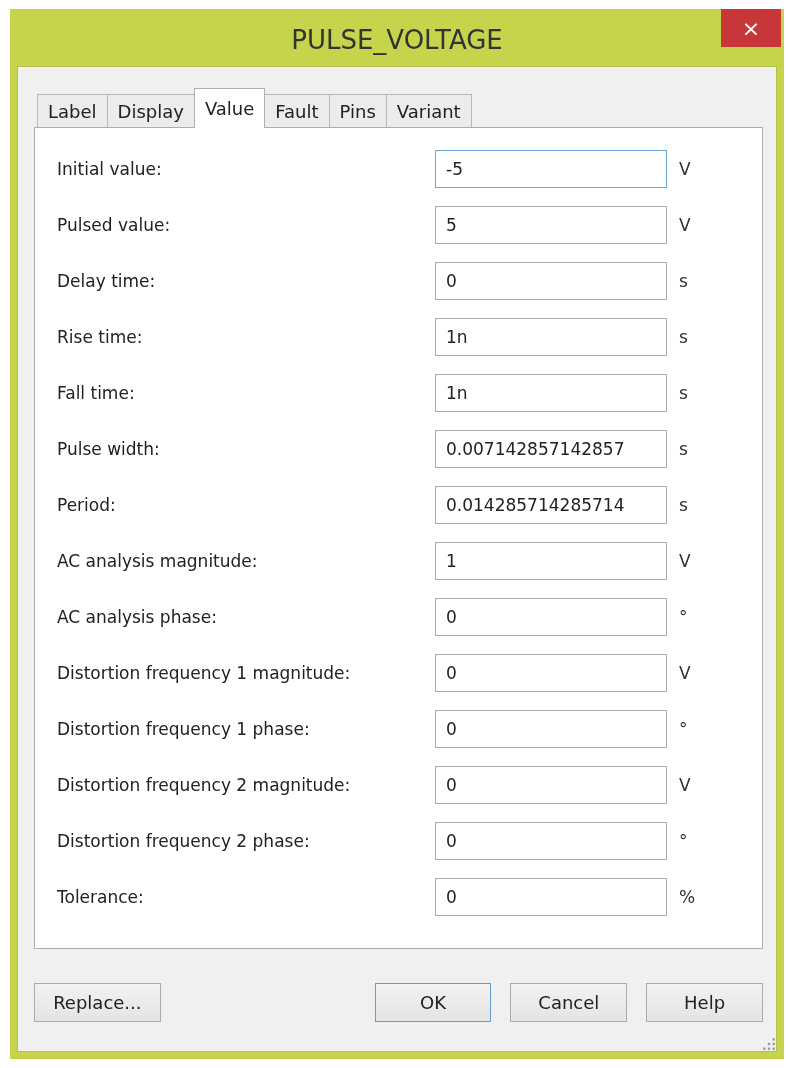 The height and width of the screenshot is (1068, 788). I want to click on field-label: AC analysis phase:, so click(137, 617).